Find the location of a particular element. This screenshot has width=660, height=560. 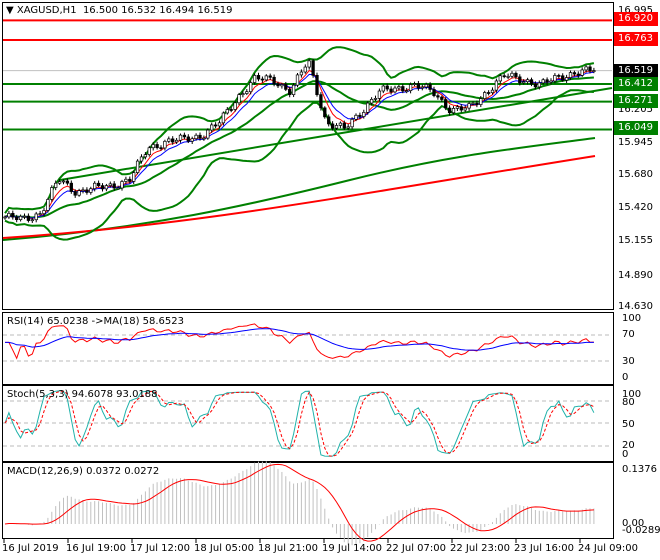

rsi-tick: 0 is located at coordinates (625, 377).